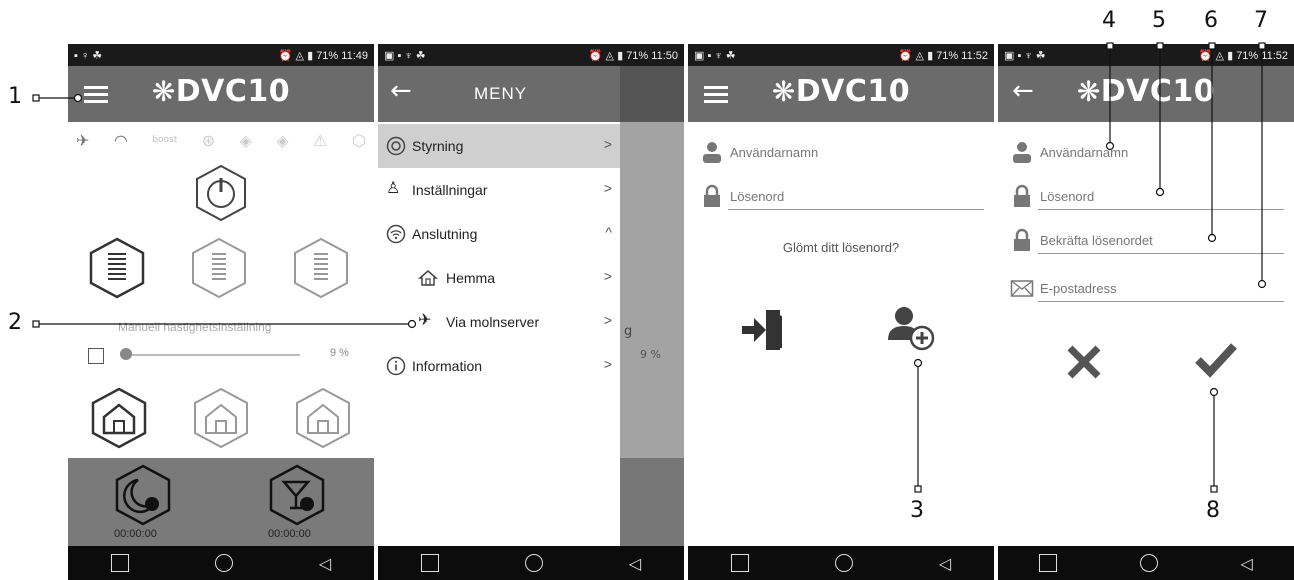 This screenshot has height=580, width=1294. I want to click on target-icon, so click(396, 146).